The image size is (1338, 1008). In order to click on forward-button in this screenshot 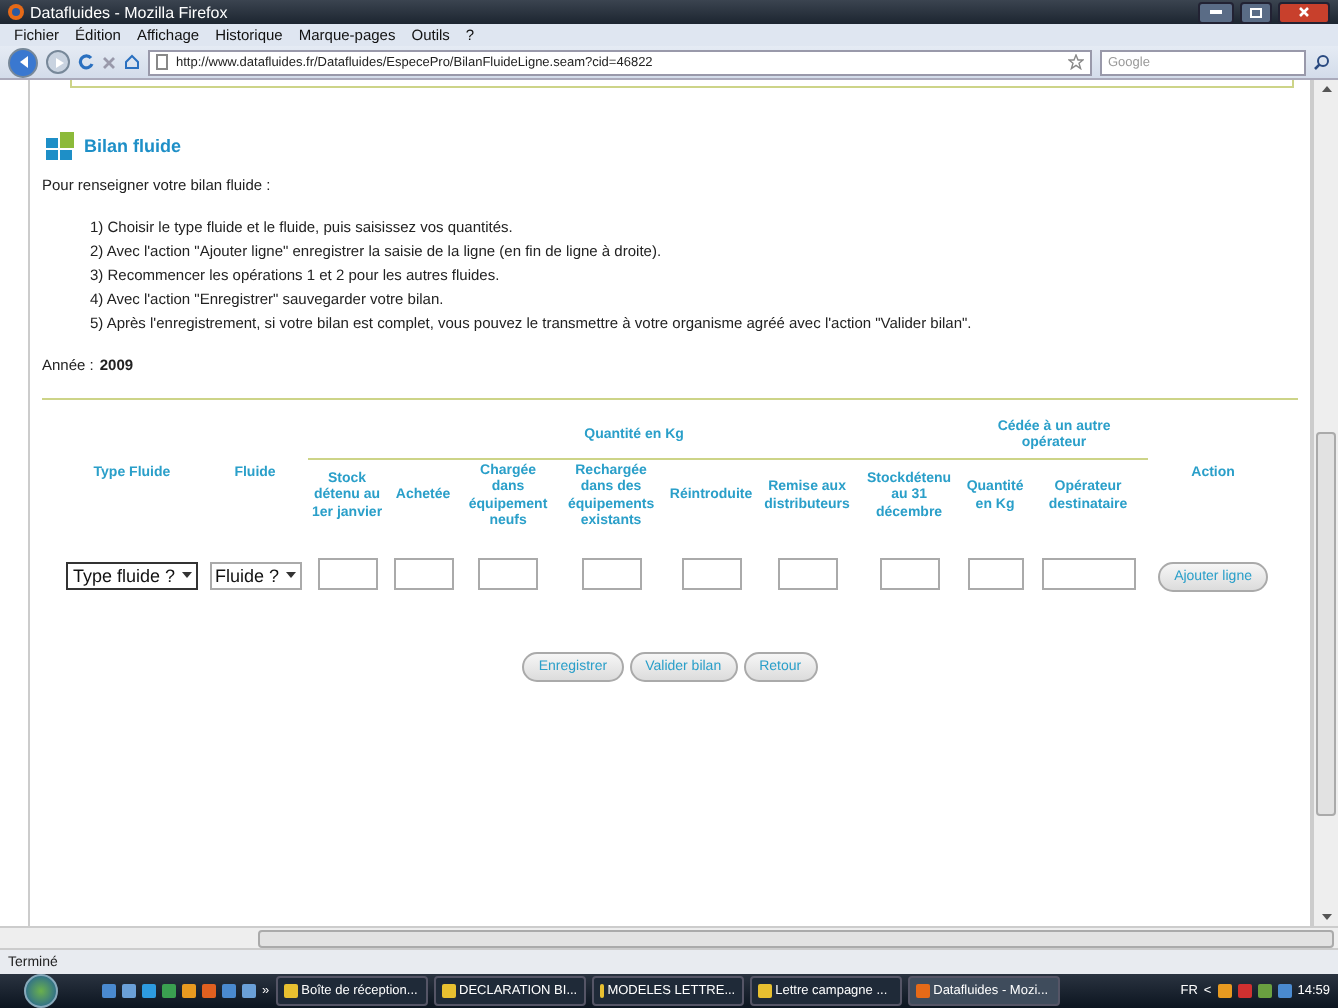, I will do `click(58, 62)`.